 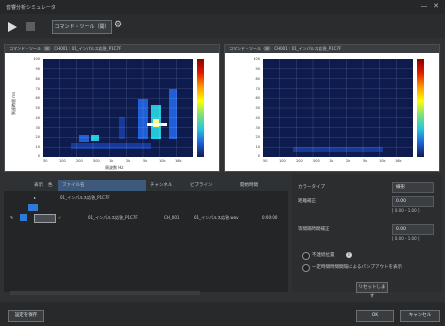 What do you see at coordinates (114, 167) in the screenshot?
I see `x-axis-label: 周波数 Hz` at bounding box center [114, 167].